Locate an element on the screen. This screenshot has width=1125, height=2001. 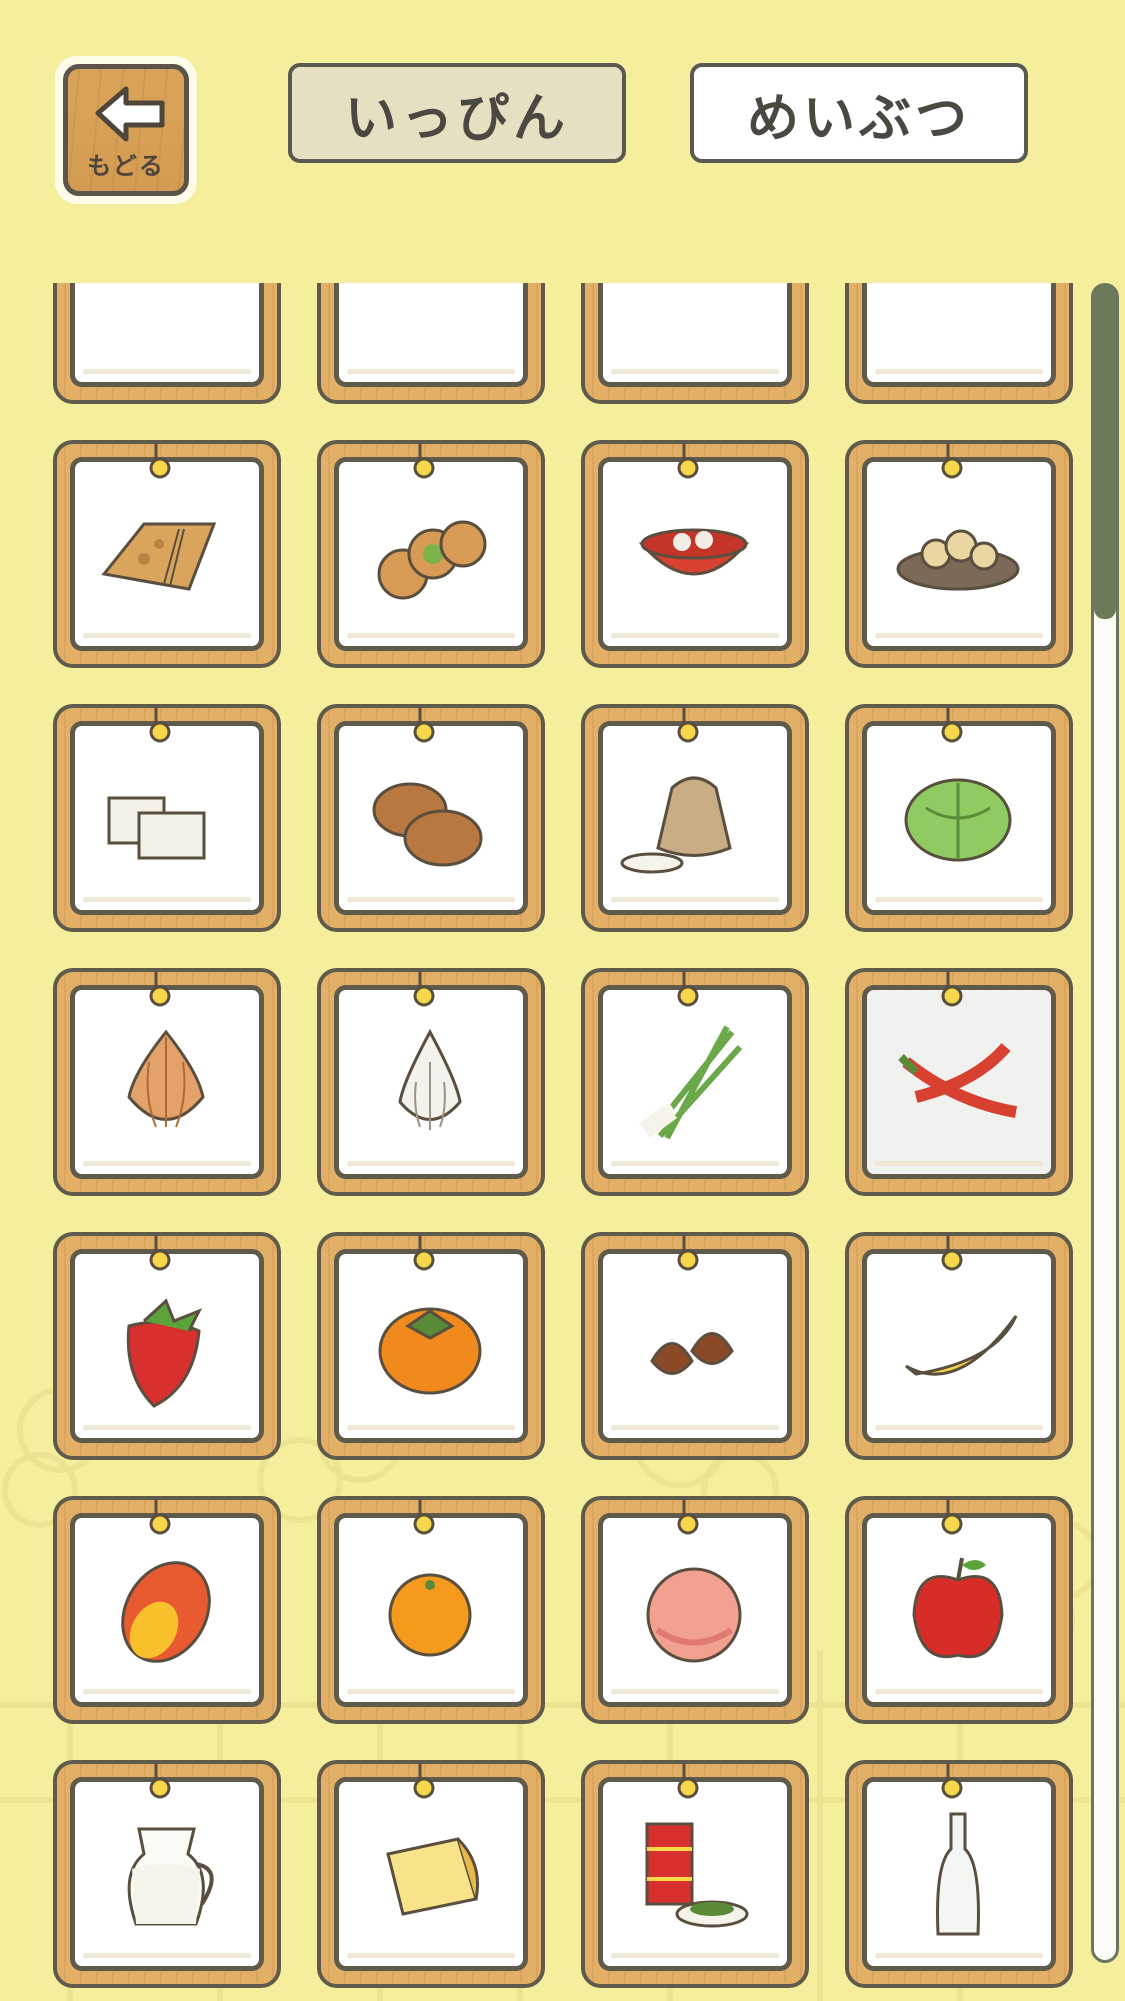
back-button-face: もどる is located at coordinates (126, 130).